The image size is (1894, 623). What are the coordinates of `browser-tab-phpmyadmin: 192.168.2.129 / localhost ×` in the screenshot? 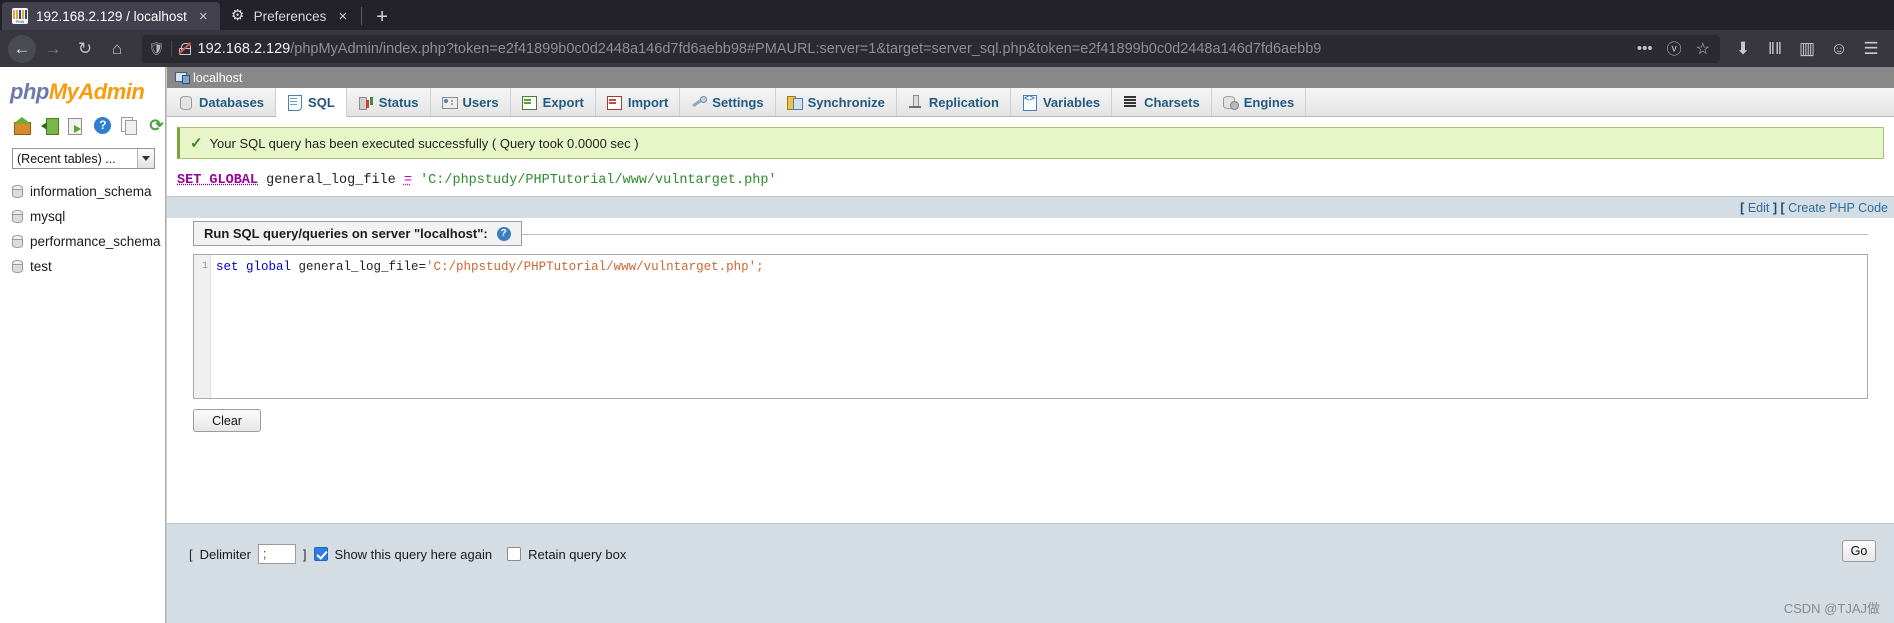 It's located at (111, 16).